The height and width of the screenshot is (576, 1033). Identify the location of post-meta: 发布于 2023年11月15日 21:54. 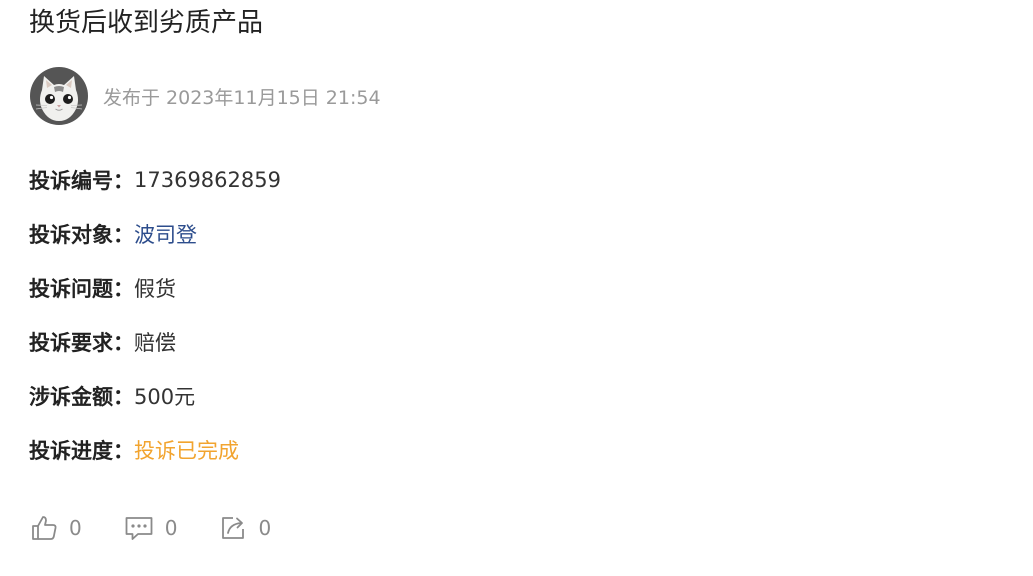
(205, 96).